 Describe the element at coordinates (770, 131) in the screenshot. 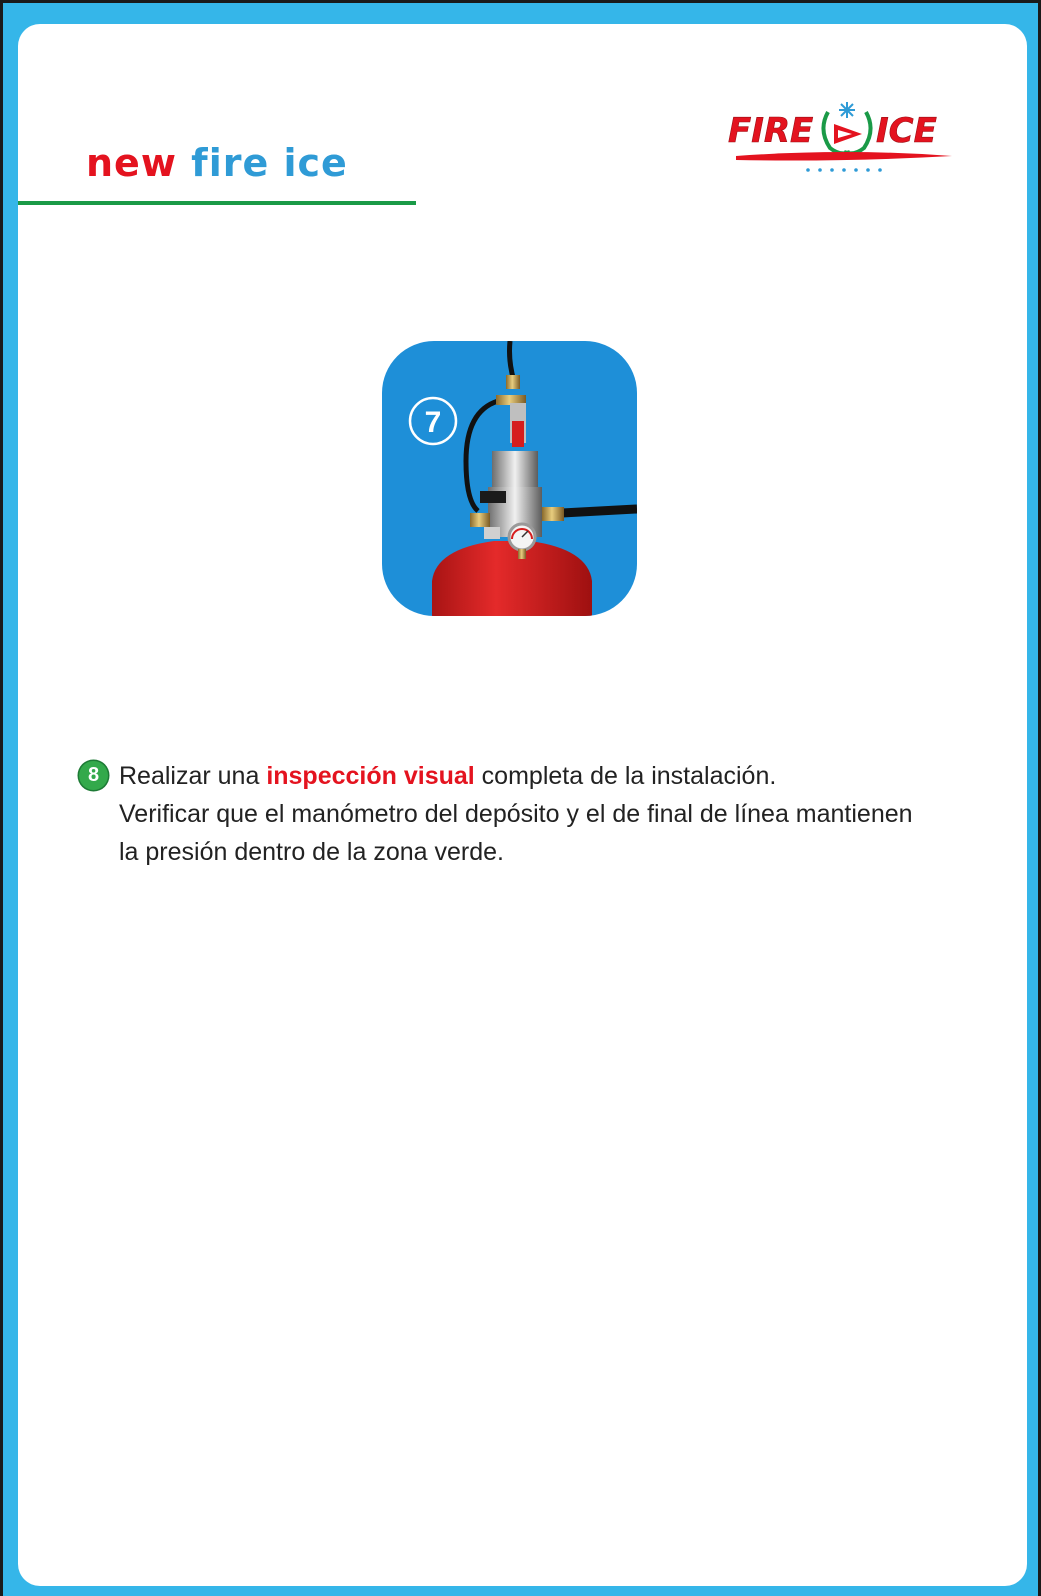

I see `svg-text: FIRE` at that location.